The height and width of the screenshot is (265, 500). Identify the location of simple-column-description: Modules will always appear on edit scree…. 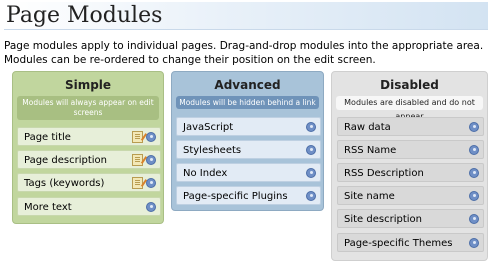
(88, 108).